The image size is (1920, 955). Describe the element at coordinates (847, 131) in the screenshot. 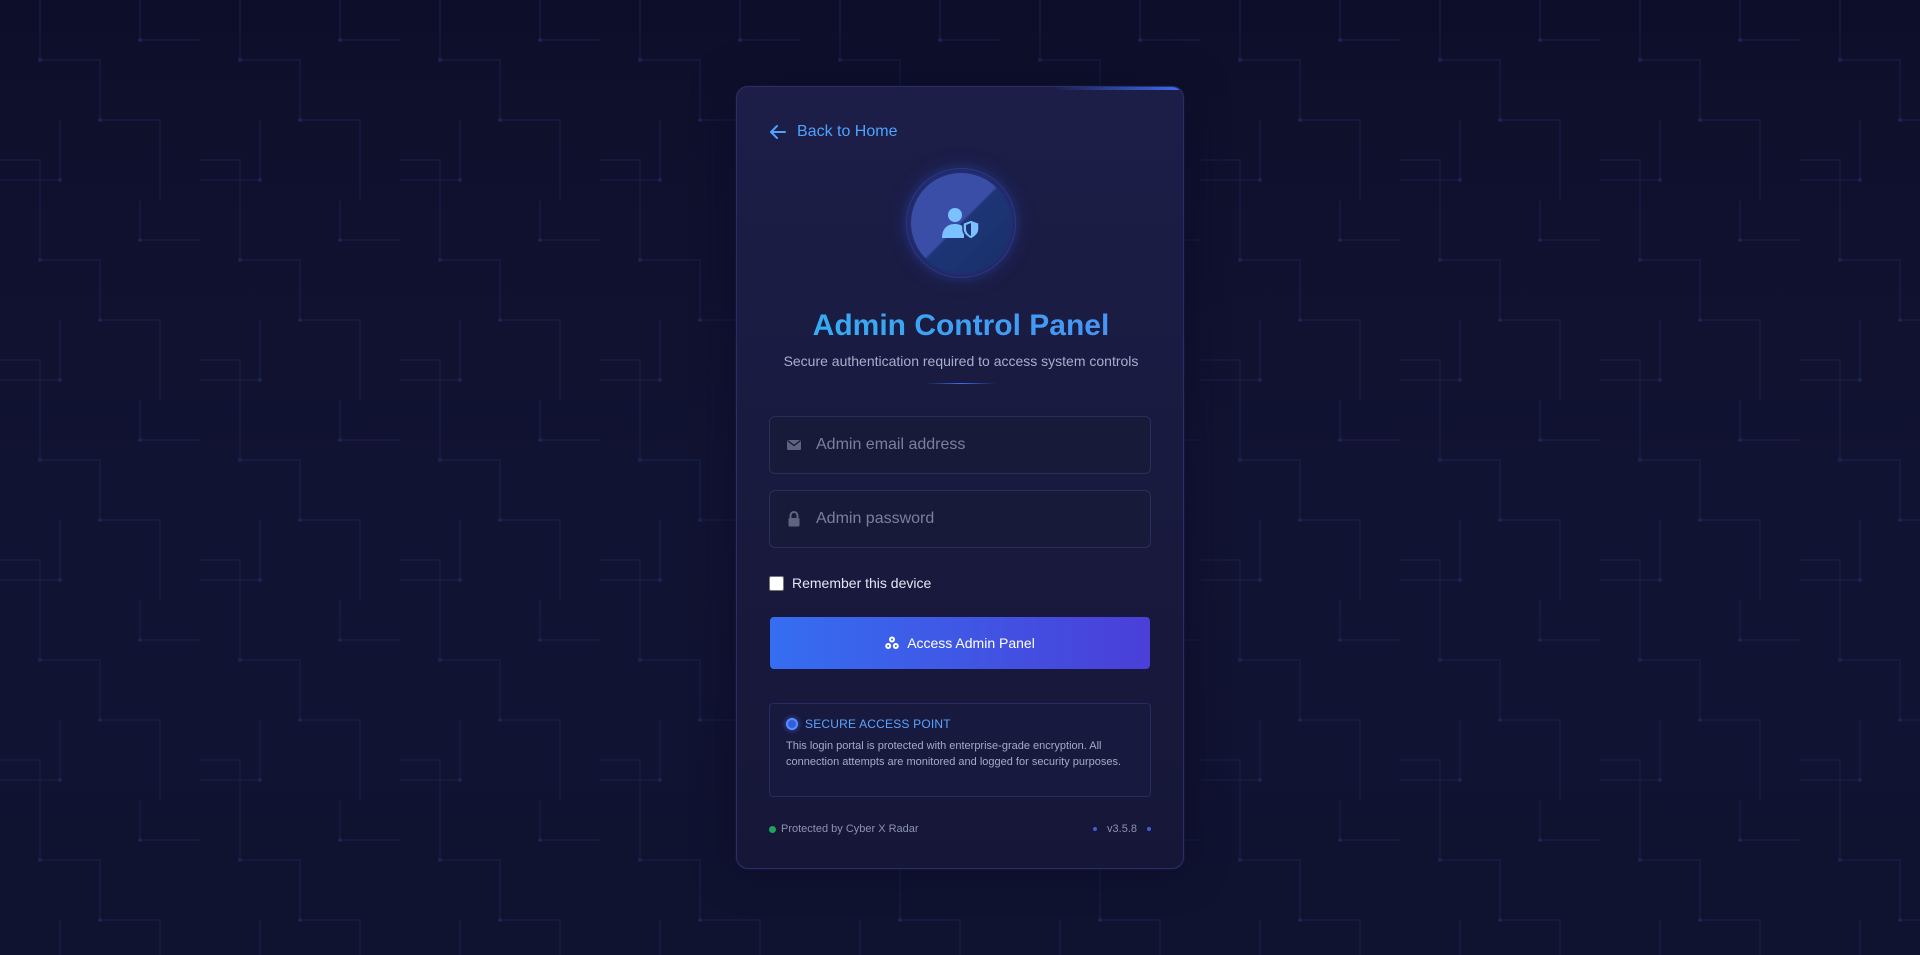

I see `back-to-home-label: Back to Home` at that location.